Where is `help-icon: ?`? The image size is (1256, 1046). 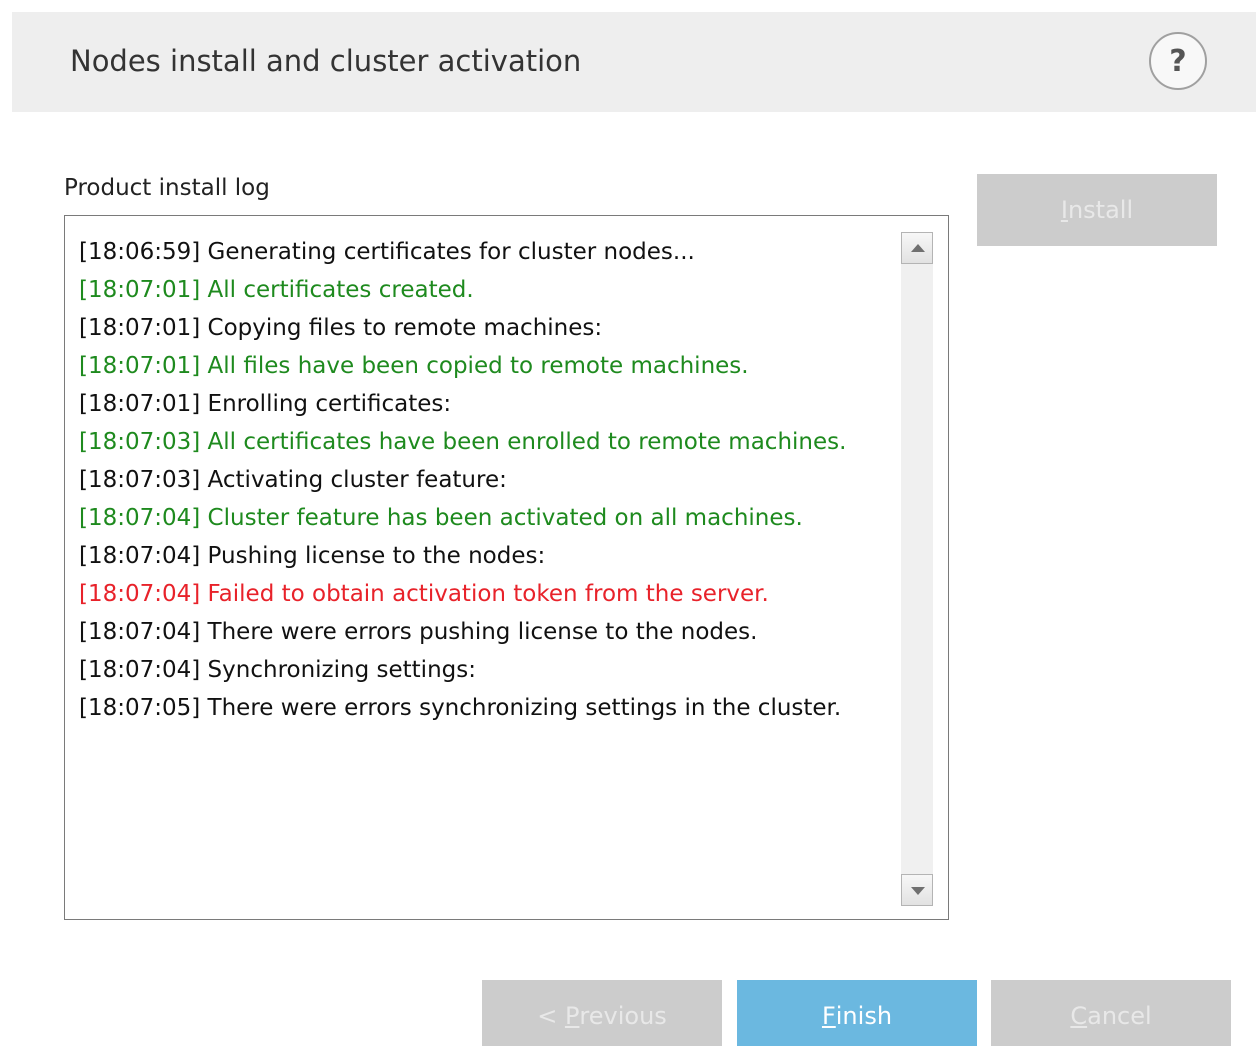
help-icon: ? is located at coordinates (1178, 61).